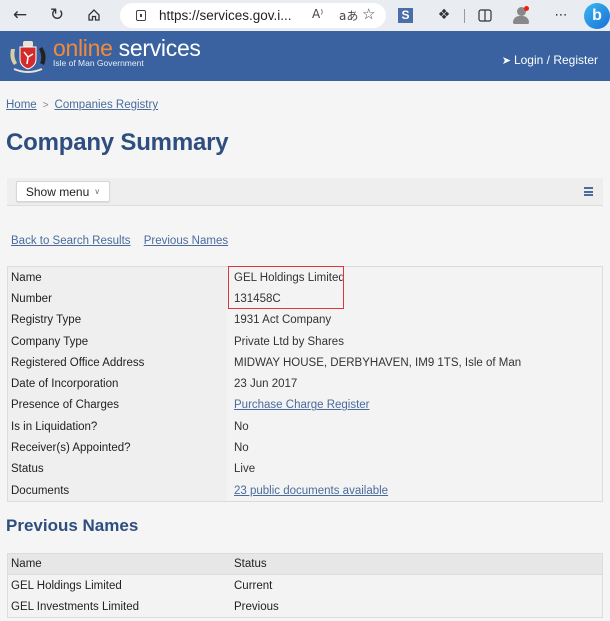 Image resolution: width=610 pixels, height=621 pixels. Describe the element at coordinates (117, 469) in the screenshot. I see `field-label: Status` at that location.